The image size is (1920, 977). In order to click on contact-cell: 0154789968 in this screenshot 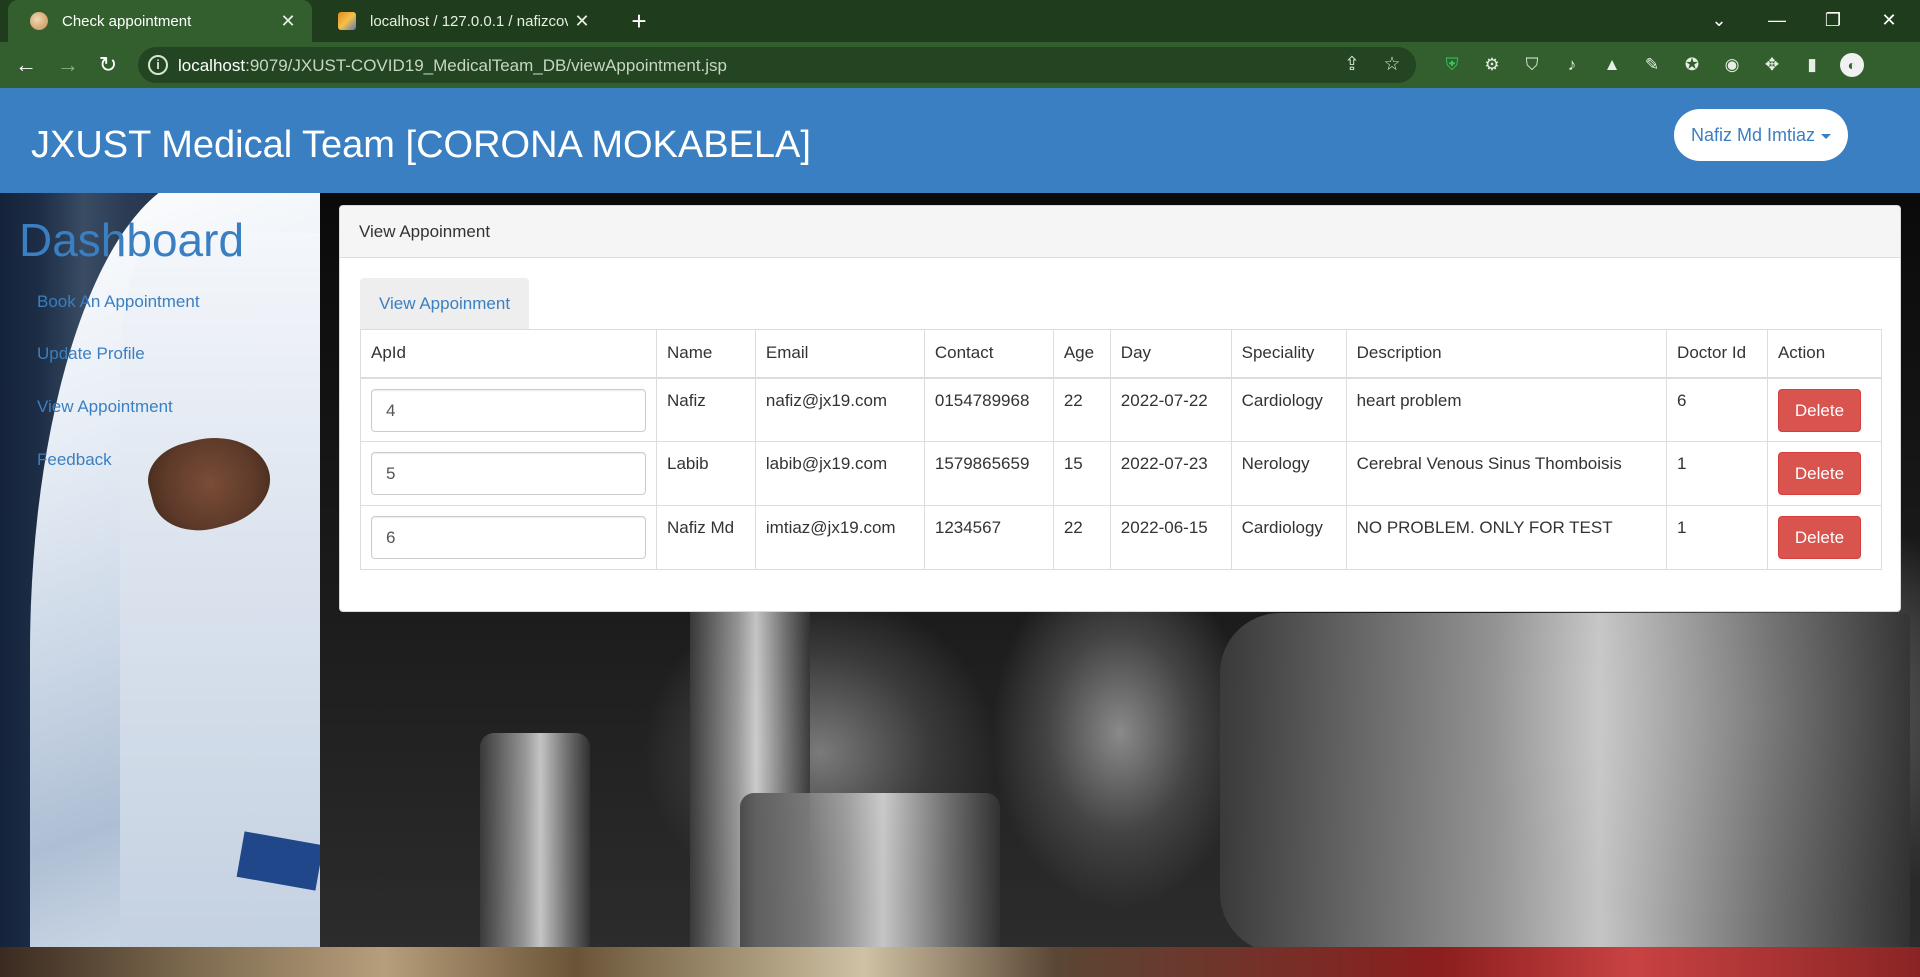, I will do `click(988, 409)`.